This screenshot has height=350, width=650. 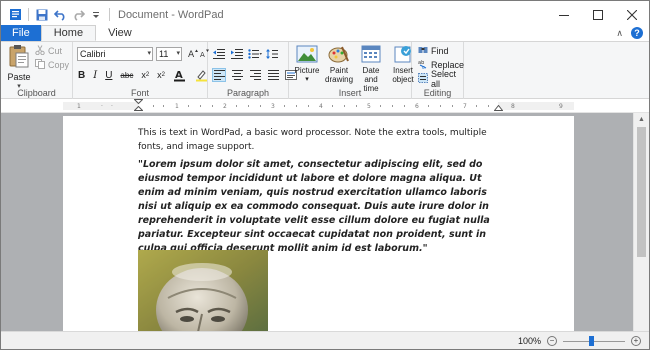 What do you see at coordinates (219, 54) in the screenshot?
I see `decrease-indent-icon` at bounding box center [219, 54].